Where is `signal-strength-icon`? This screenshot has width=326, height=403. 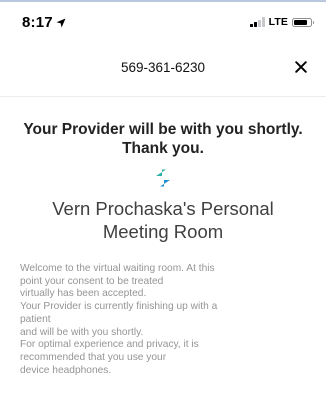 signal-strength-icon is located at coordinates (257, 22).